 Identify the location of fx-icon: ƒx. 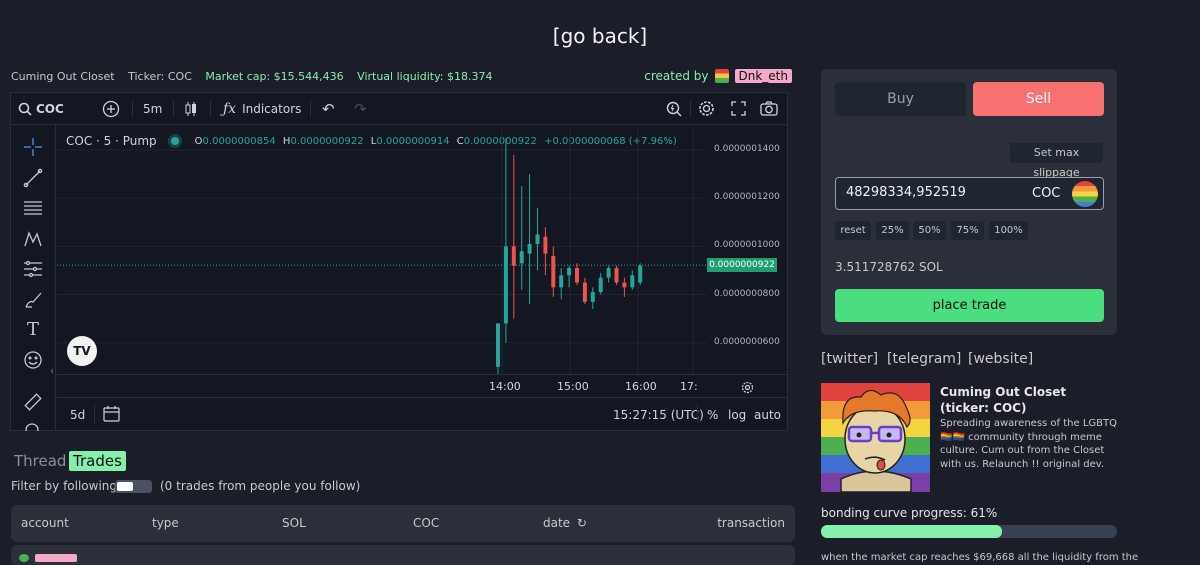
(230, 108).